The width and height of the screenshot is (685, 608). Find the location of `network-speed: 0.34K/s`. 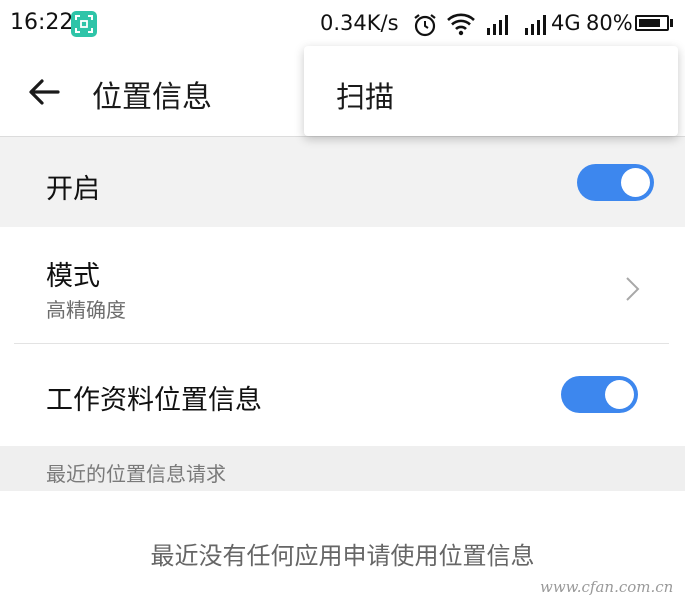

network-speed: 0.34K/s is located at coordinates (359, 23).